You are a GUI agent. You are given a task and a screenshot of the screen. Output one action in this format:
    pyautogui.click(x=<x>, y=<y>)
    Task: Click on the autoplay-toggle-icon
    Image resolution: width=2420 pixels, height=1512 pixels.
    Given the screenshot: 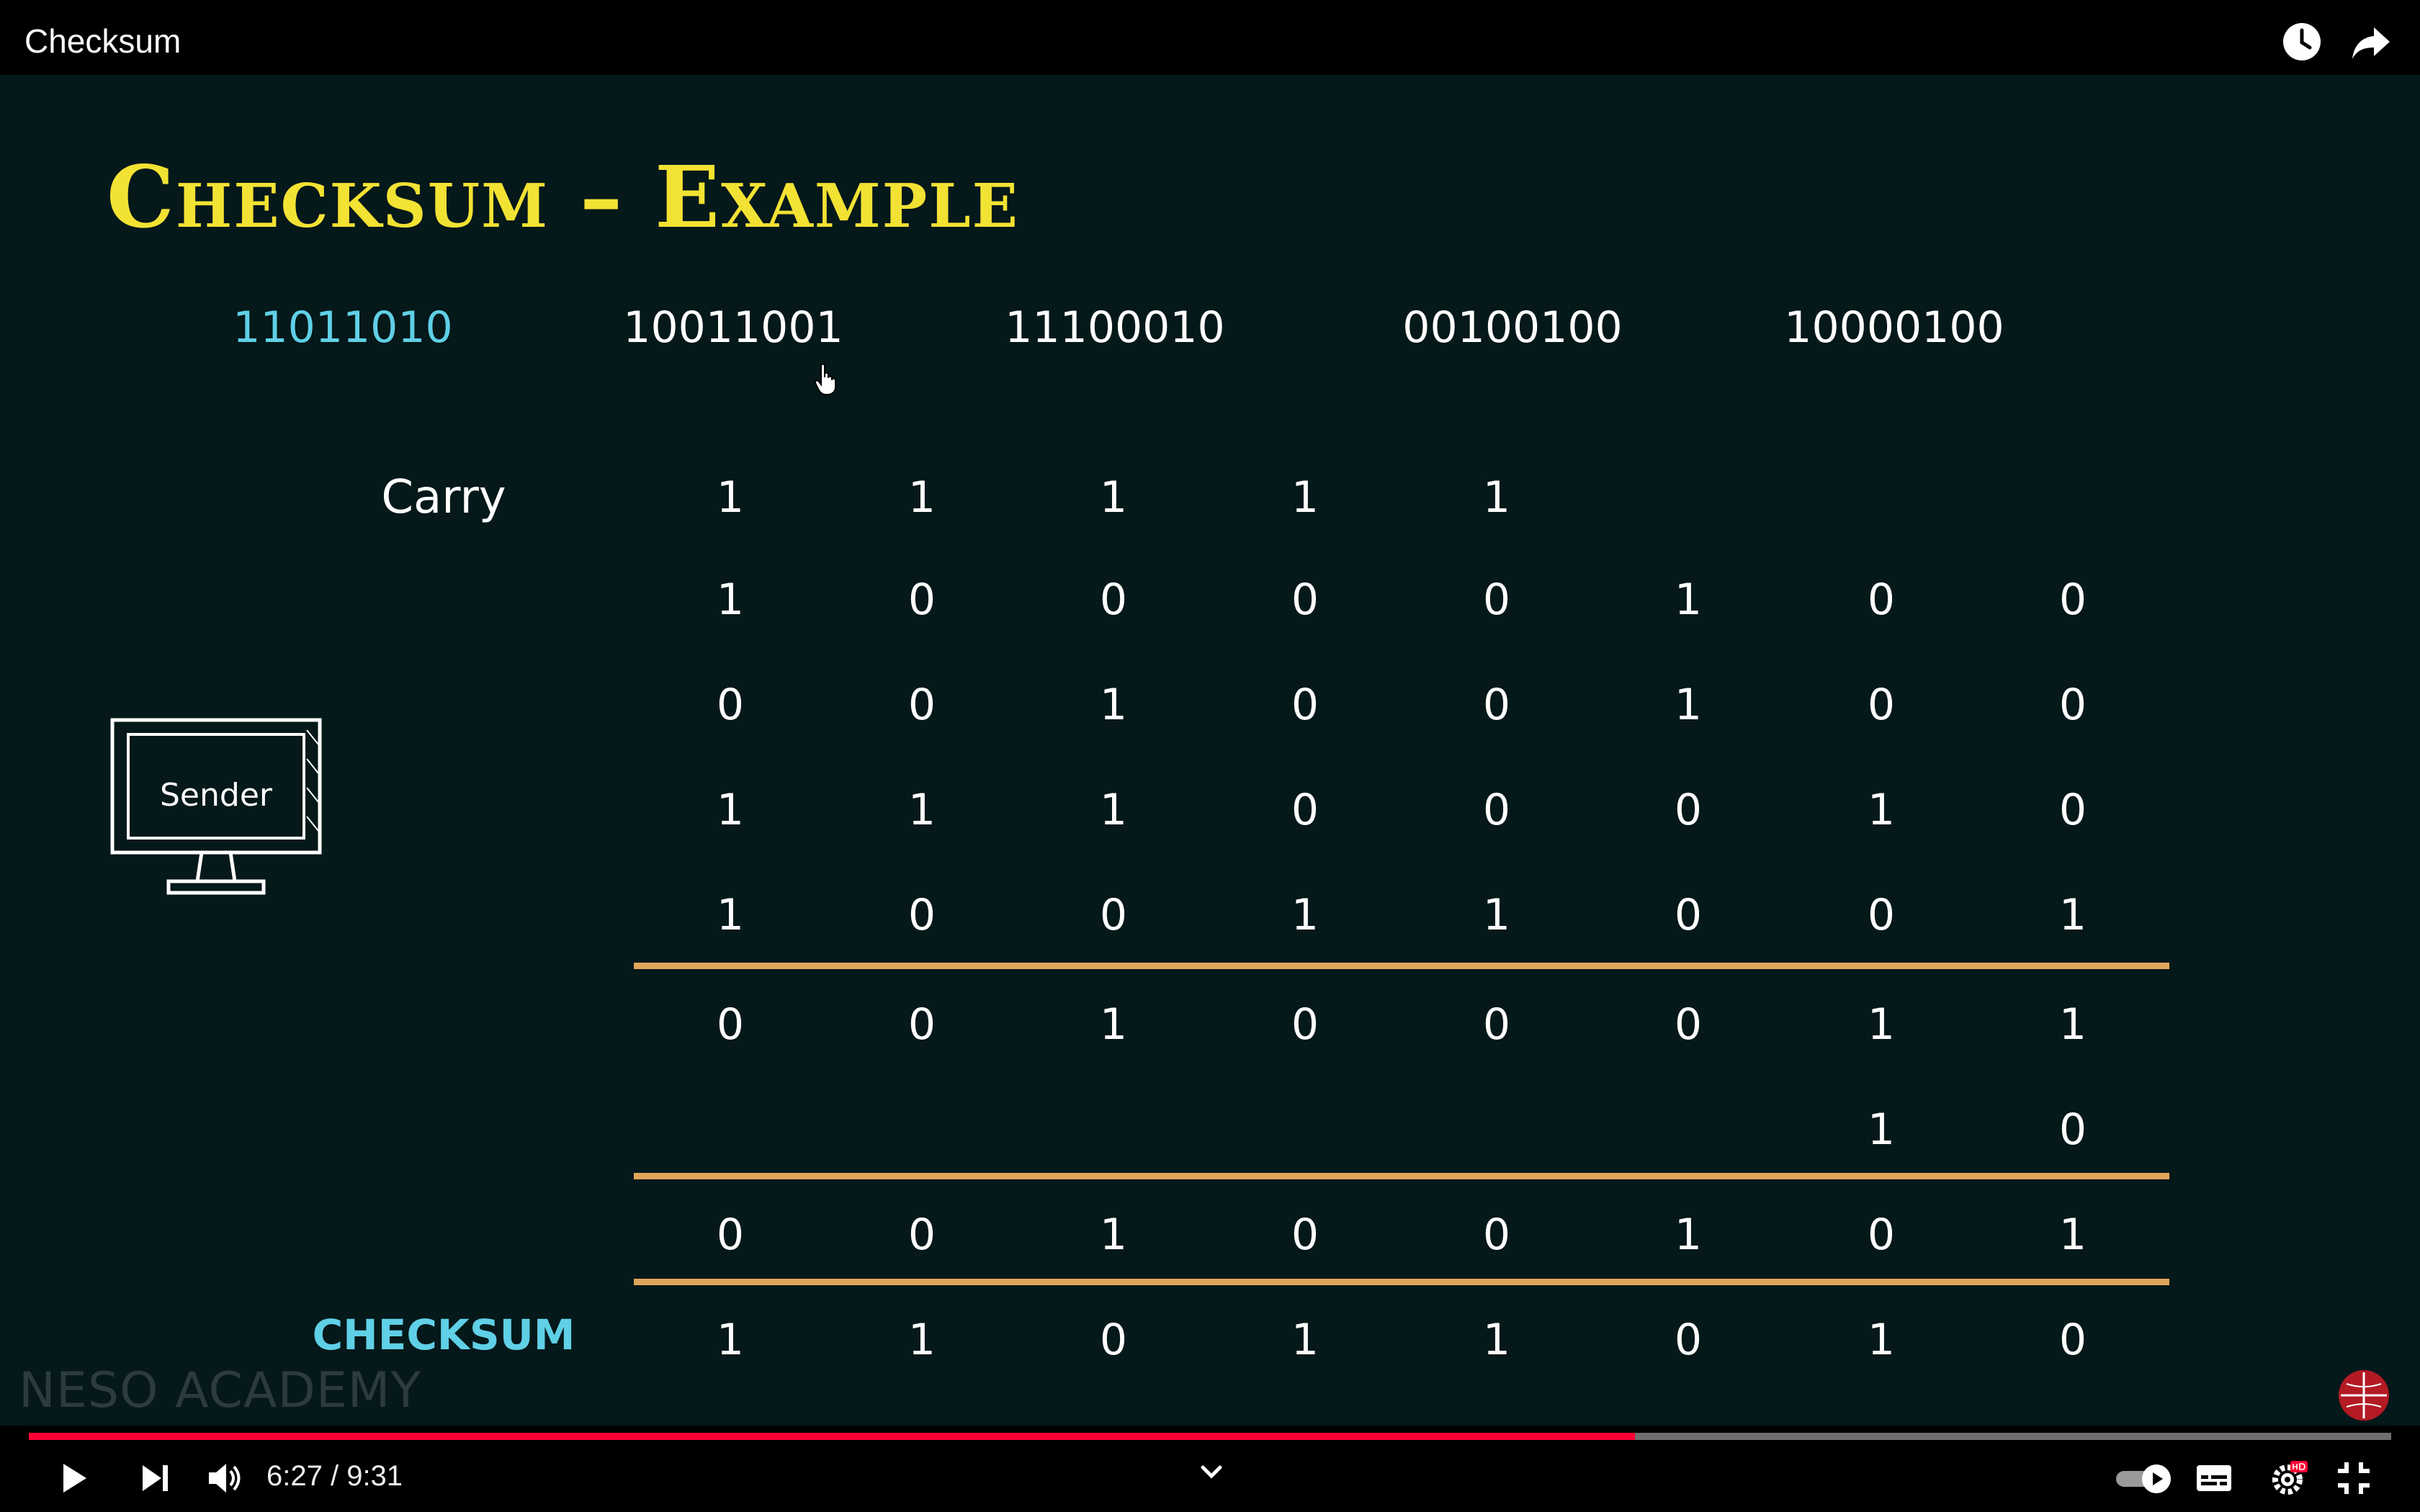 What is the action you would take?
    pyautogui.click(x=2145, y=1478)
    